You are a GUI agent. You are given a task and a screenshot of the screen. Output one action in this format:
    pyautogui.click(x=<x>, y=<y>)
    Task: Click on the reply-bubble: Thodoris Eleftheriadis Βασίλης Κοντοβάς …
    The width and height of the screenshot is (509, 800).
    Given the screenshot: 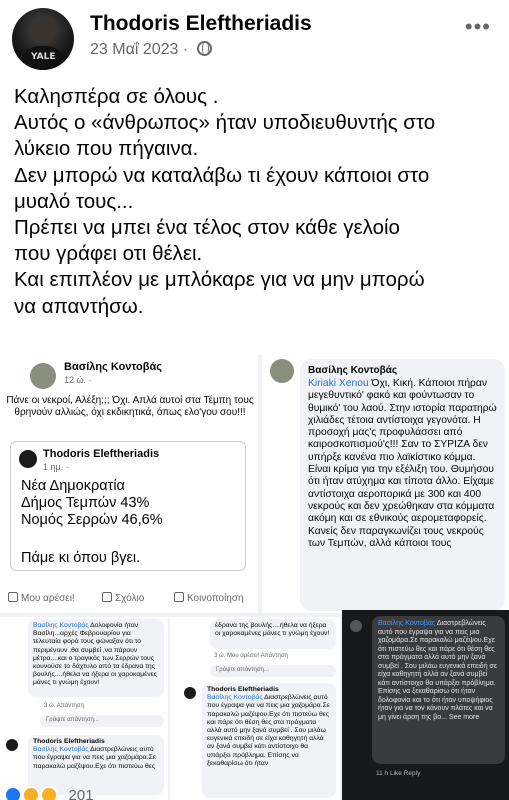 What is the action you would take?
    pyautogui.click(x=269, y=740)
    